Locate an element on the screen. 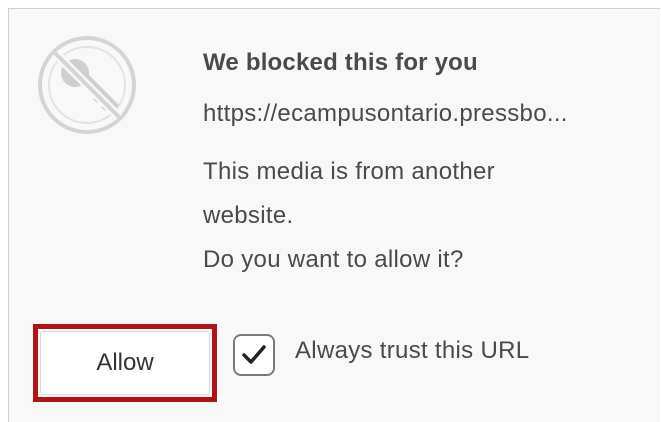  checkmark-icon is located at coordinates (254, 354).